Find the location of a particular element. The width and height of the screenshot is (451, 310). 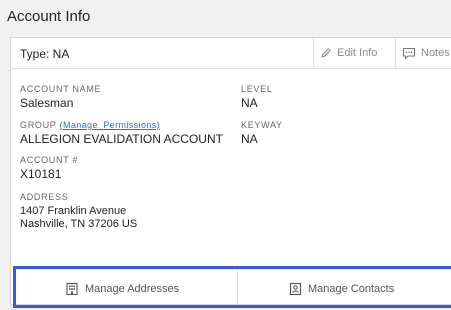

manage-permissions-link: (Manage_Permissions) is located at coordinates (110, 125).